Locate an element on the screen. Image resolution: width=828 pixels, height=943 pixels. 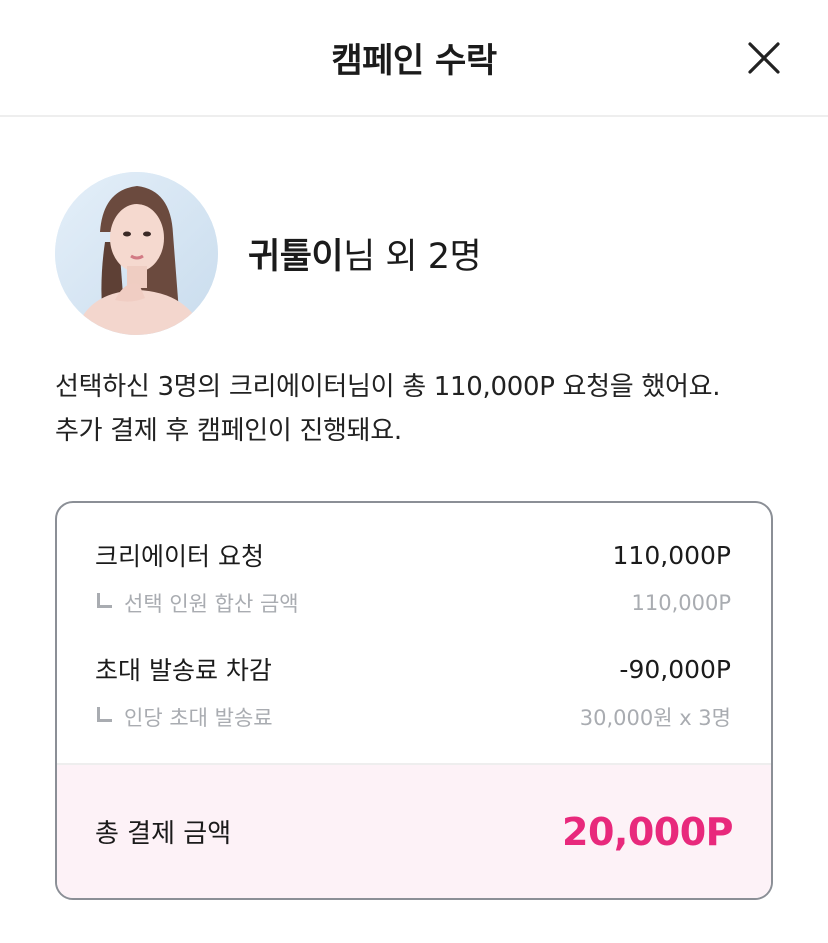
shipping-deduction-value: -90,000P is located at coordinates (675, 669).